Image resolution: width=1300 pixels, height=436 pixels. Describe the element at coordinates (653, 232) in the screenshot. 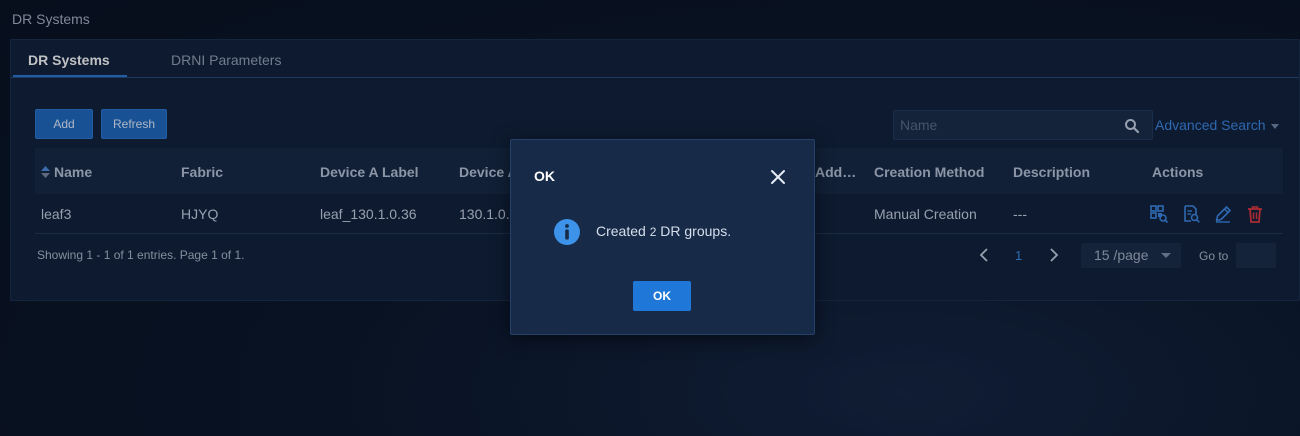

I see `dr-group-count: 2` at that location.